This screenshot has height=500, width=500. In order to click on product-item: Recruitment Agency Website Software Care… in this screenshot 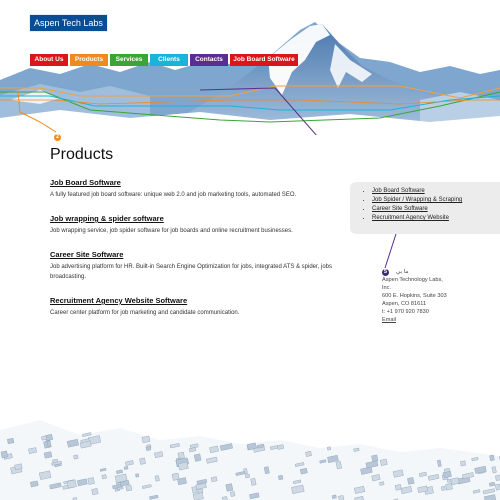, I will do `click(192, 307)`.